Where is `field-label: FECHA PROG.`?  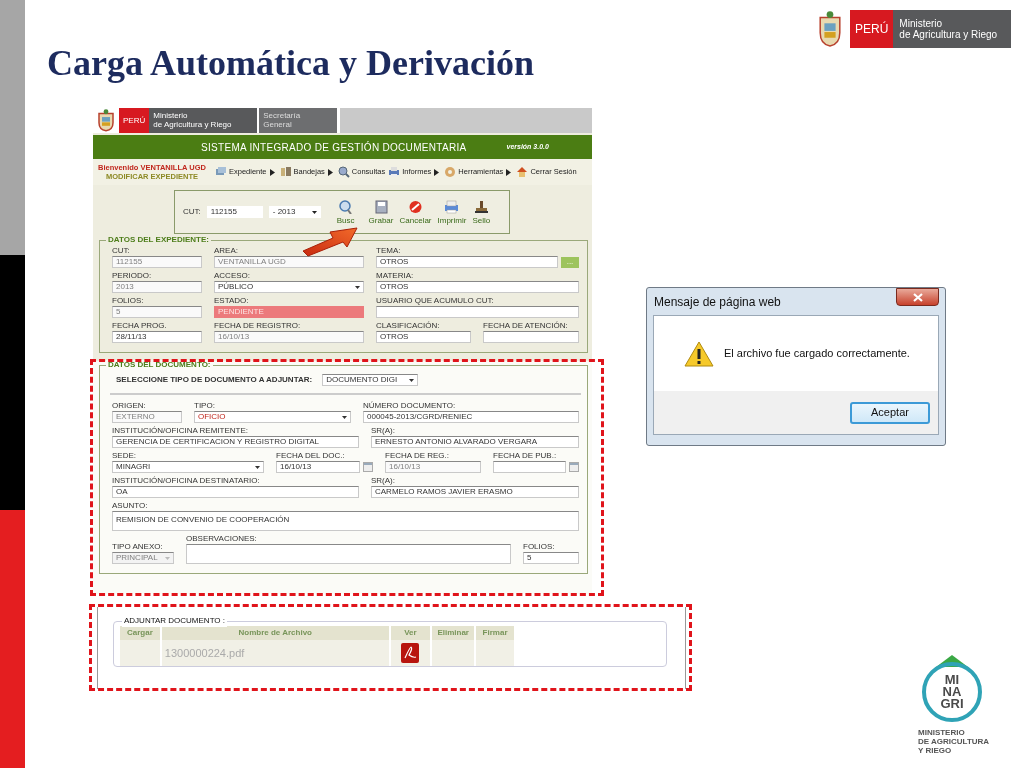 field-label: FECHA PROG. is located at coordinates (140, 326).